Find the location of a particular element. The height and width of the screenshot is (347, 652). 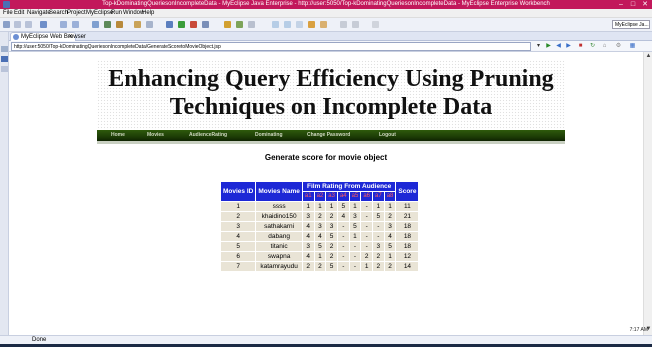

stop-icon: ■ is located at coordinates (580, 46).